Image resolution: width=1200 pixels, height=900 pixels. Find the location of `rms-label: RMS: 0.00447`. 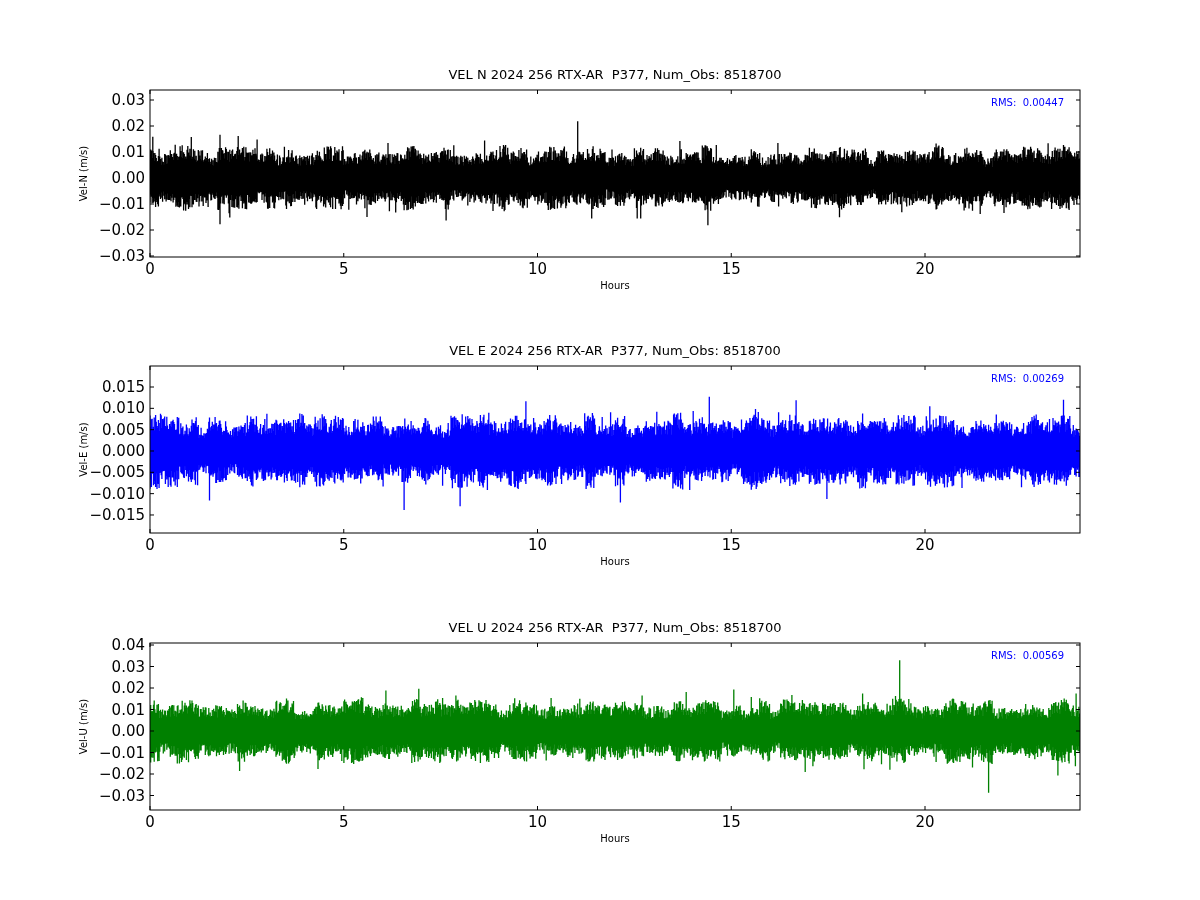

rms-label: RMS: 0.00447 is located at coordinates (1027, 102).